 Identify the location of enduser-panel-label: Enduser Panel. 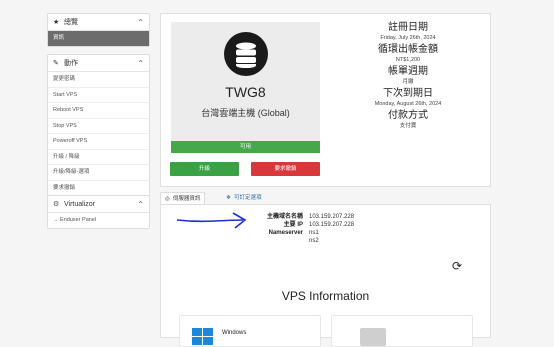
(78, 220).